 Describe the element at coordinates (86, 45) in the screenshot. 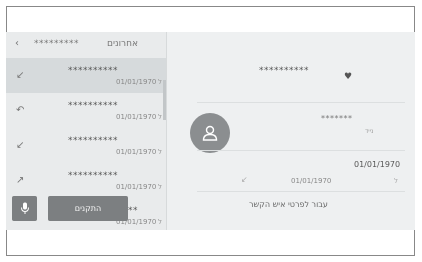

I see `breadcrumb: ‹ ********* אחרונים` at that location.